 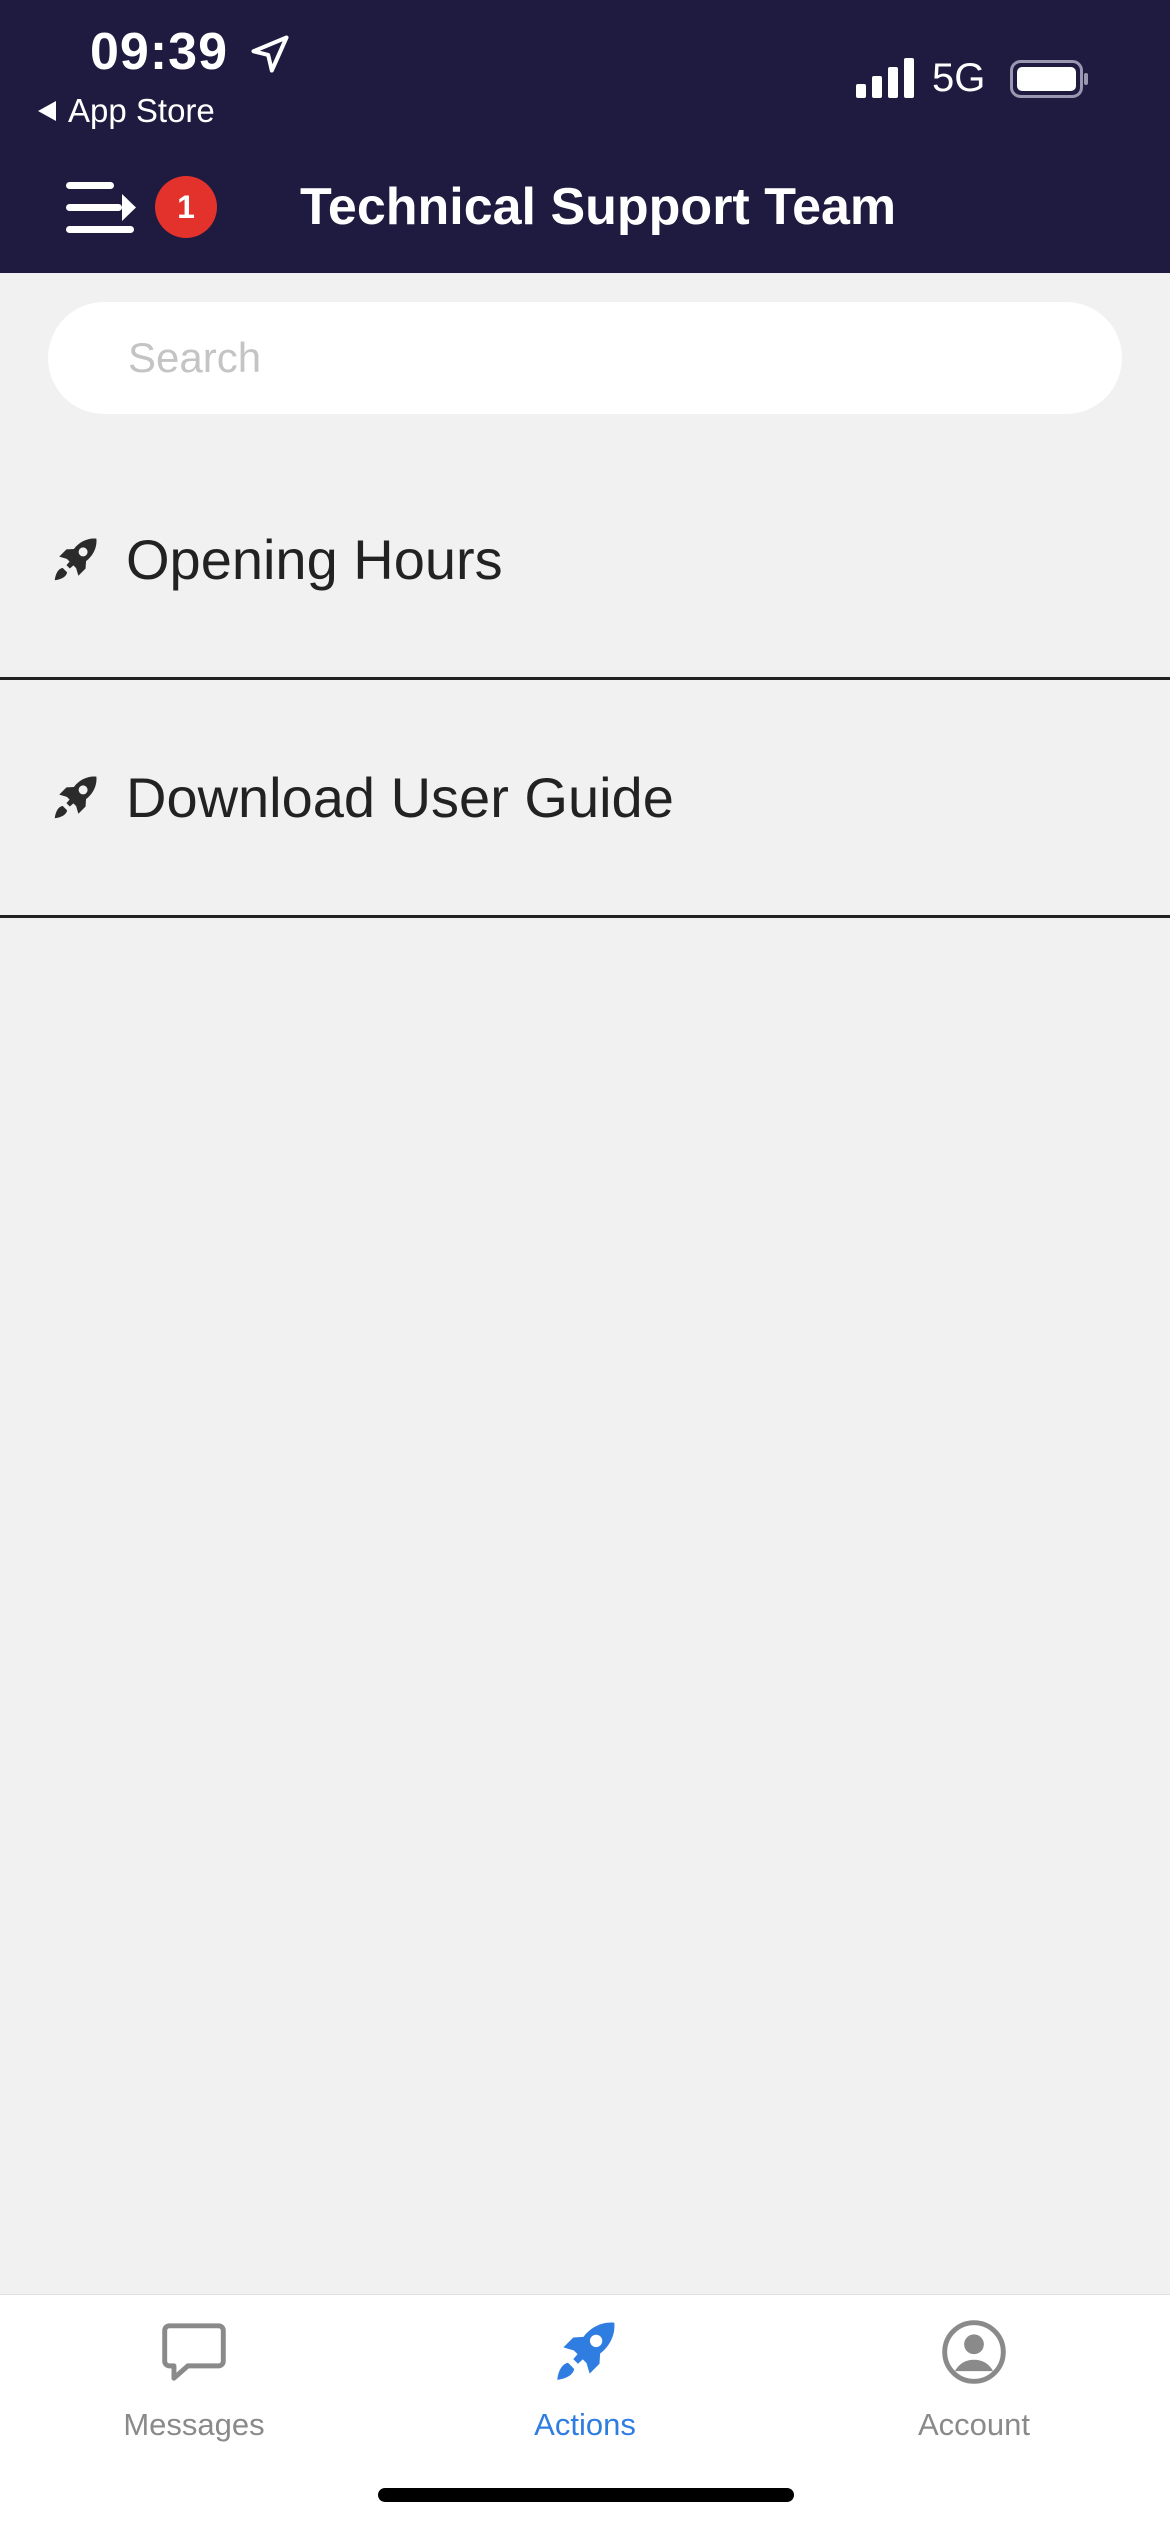 I want to click on network-type: 5G, so click(x=959, y=78).